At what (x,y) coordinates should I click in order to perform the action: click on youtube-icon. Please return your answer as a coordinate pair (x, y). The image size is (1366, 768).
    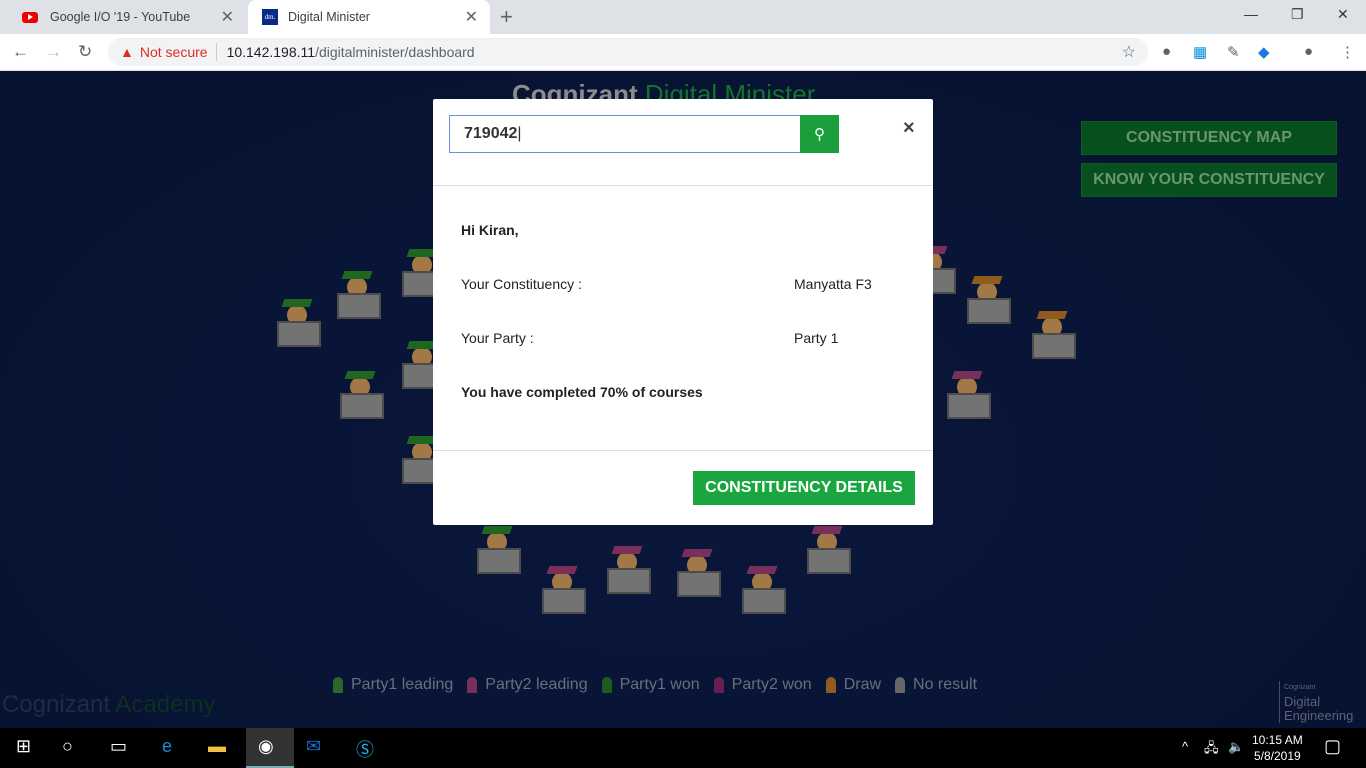
    Looking at the image, I should click on (30, 17).